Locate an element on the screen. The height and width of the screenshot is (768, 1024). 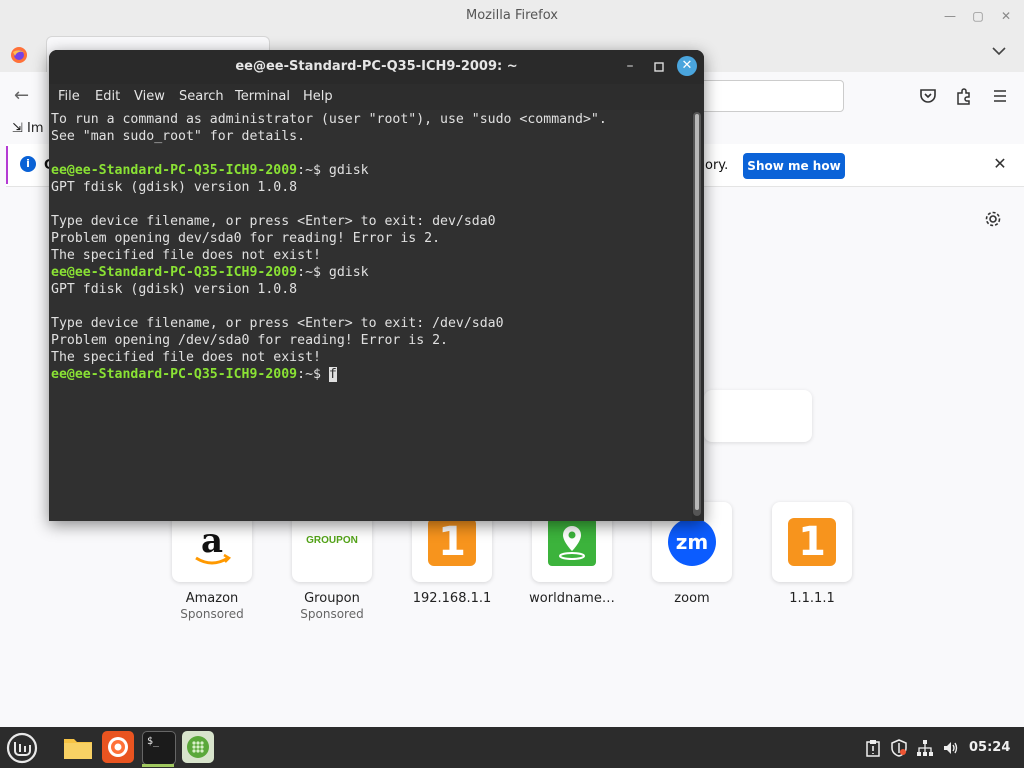
top-site-label: 1.1.1.1 is located at coordinates (812, 598).